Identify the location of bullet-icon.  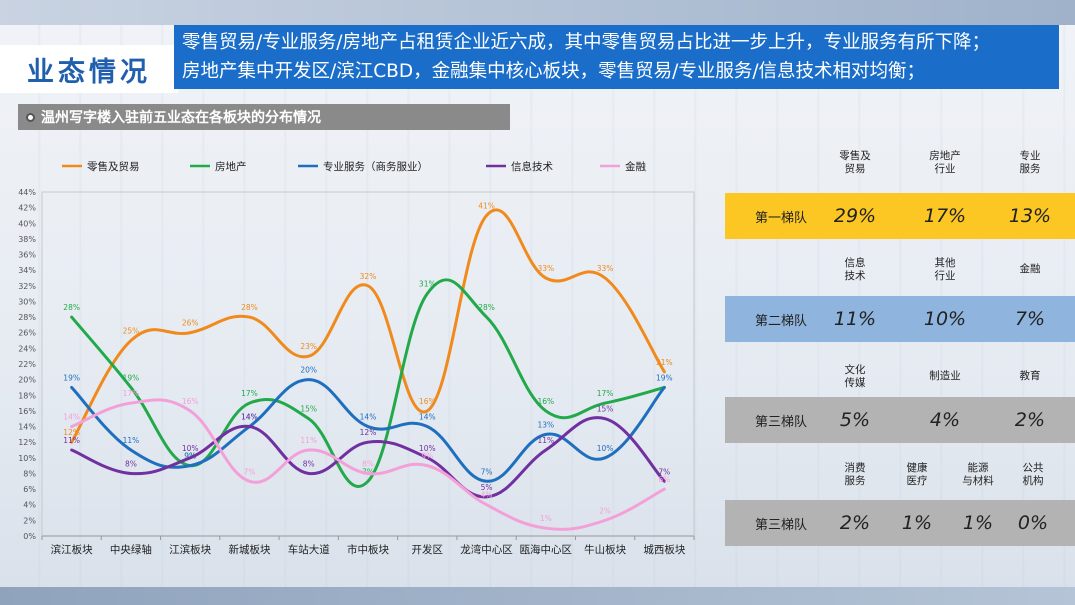
(30, 117).